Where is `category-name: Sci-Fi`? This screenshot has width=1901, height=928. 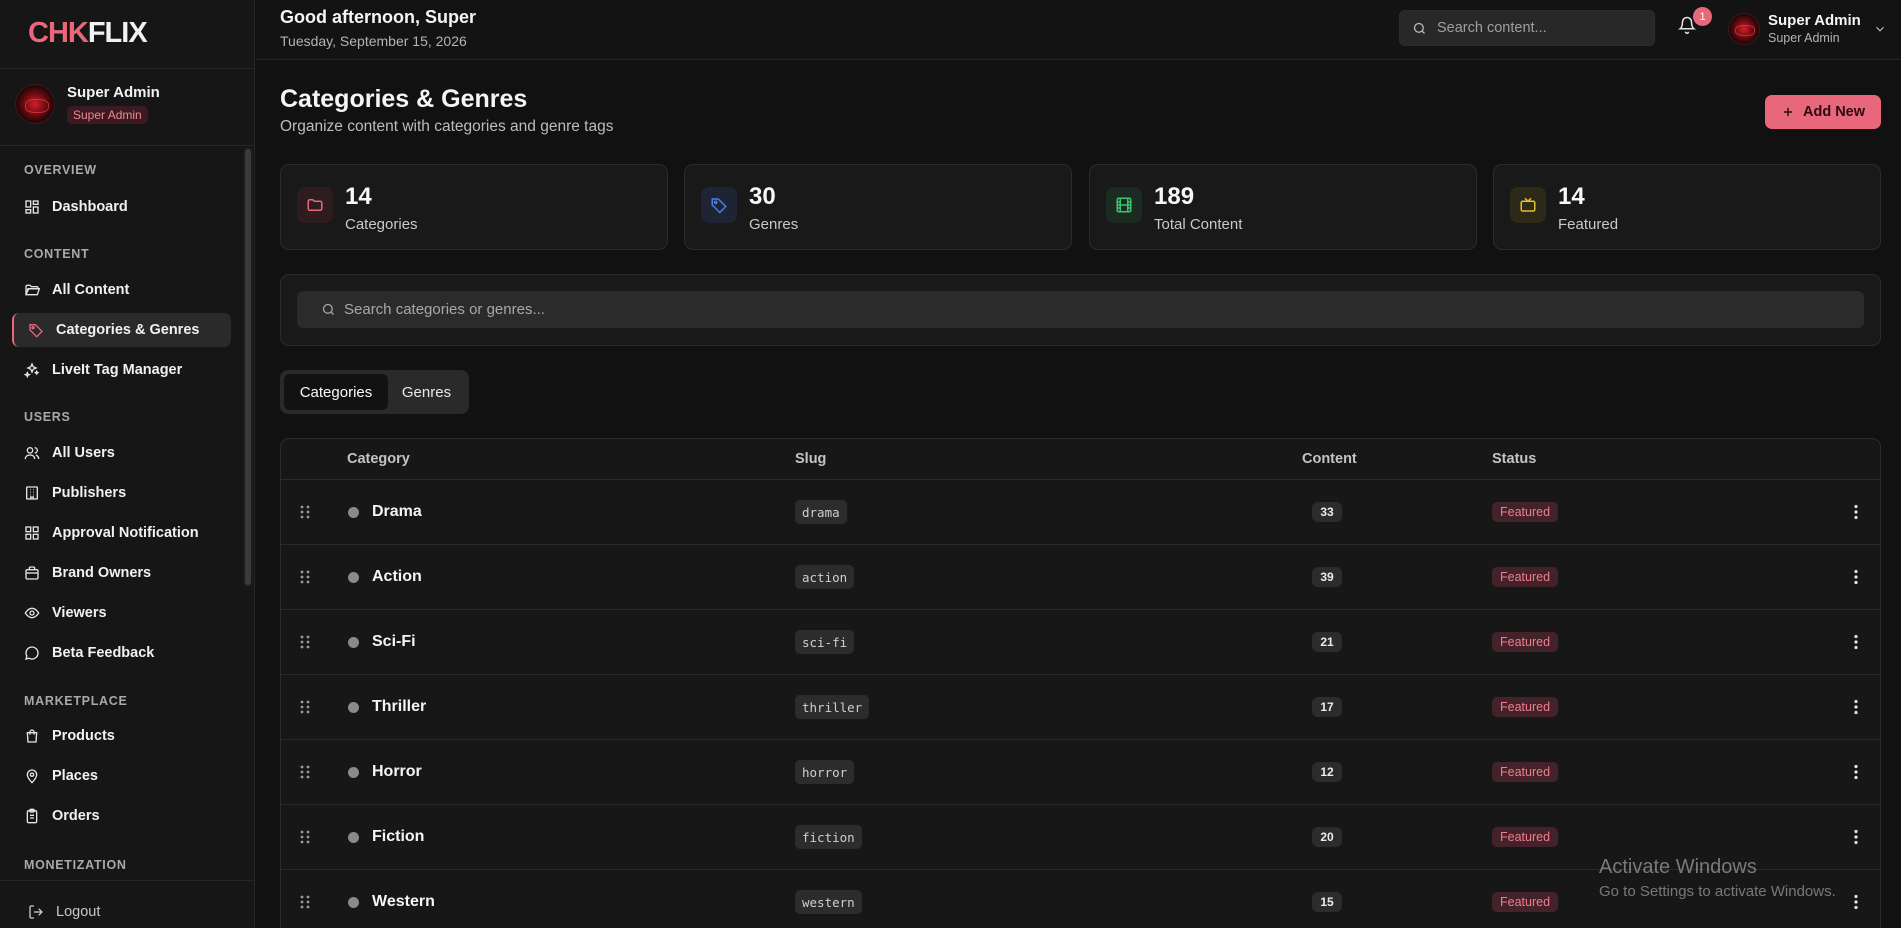
category-name: Sci-Fi is located at coordinates (394, 641).